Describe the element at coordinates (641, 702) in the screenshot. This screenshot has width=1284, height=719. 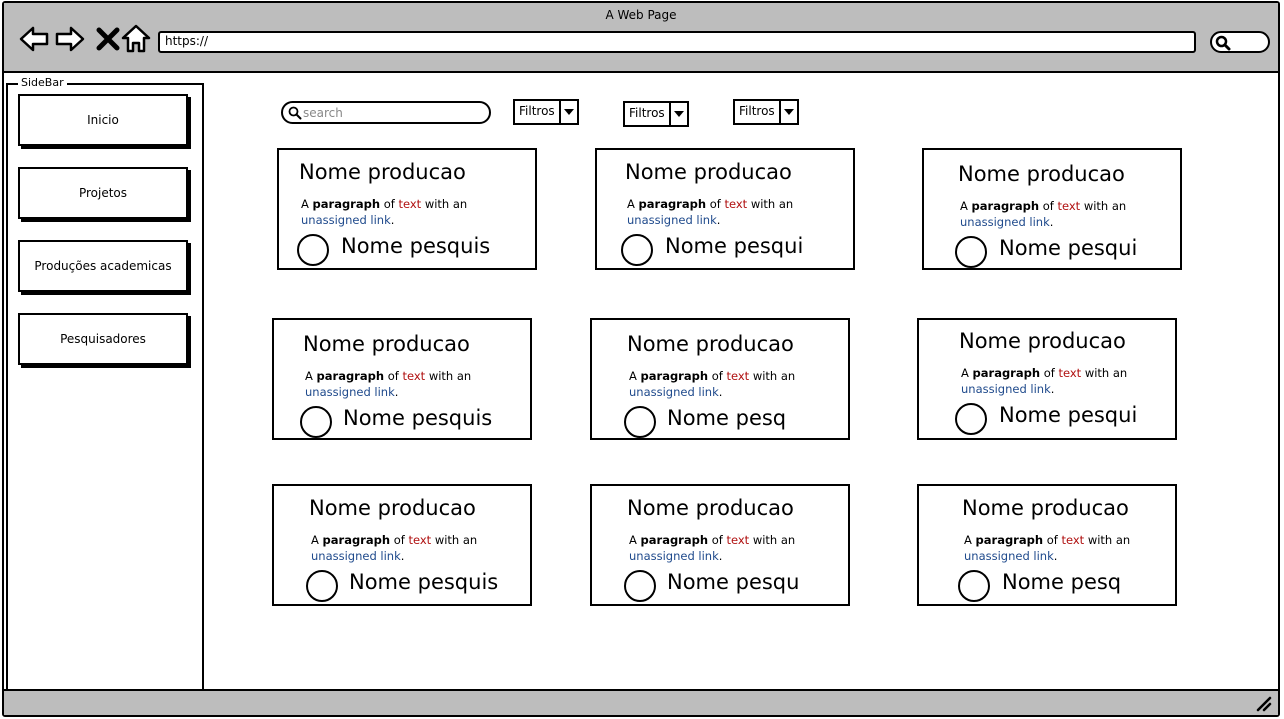
I see `status-bar` at that location.